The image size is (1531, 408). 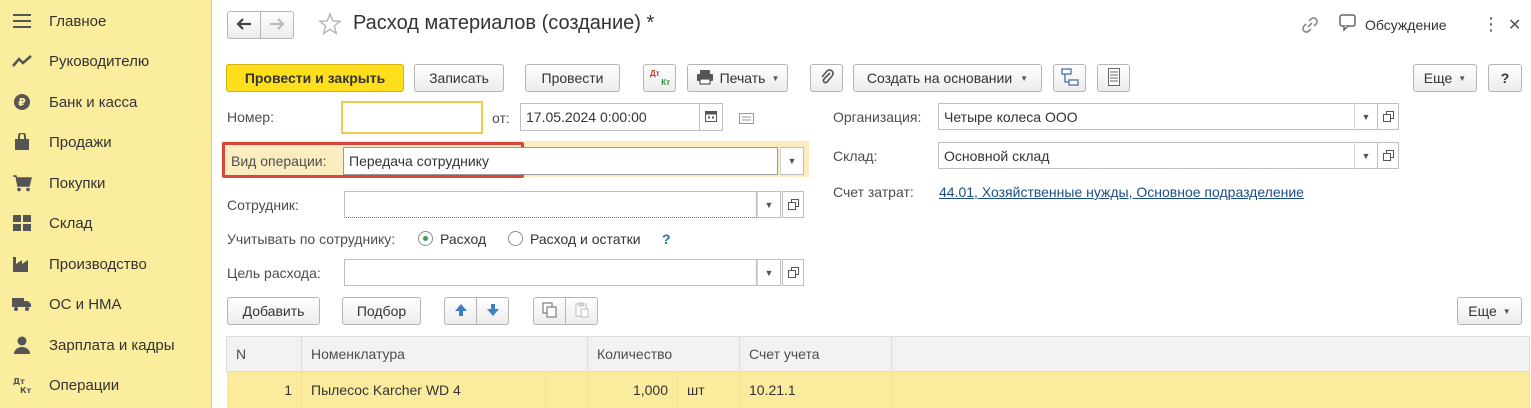 I want to click on table-header-row: N Номенклатура Количество Счет учета, so click(x=878, y=354).